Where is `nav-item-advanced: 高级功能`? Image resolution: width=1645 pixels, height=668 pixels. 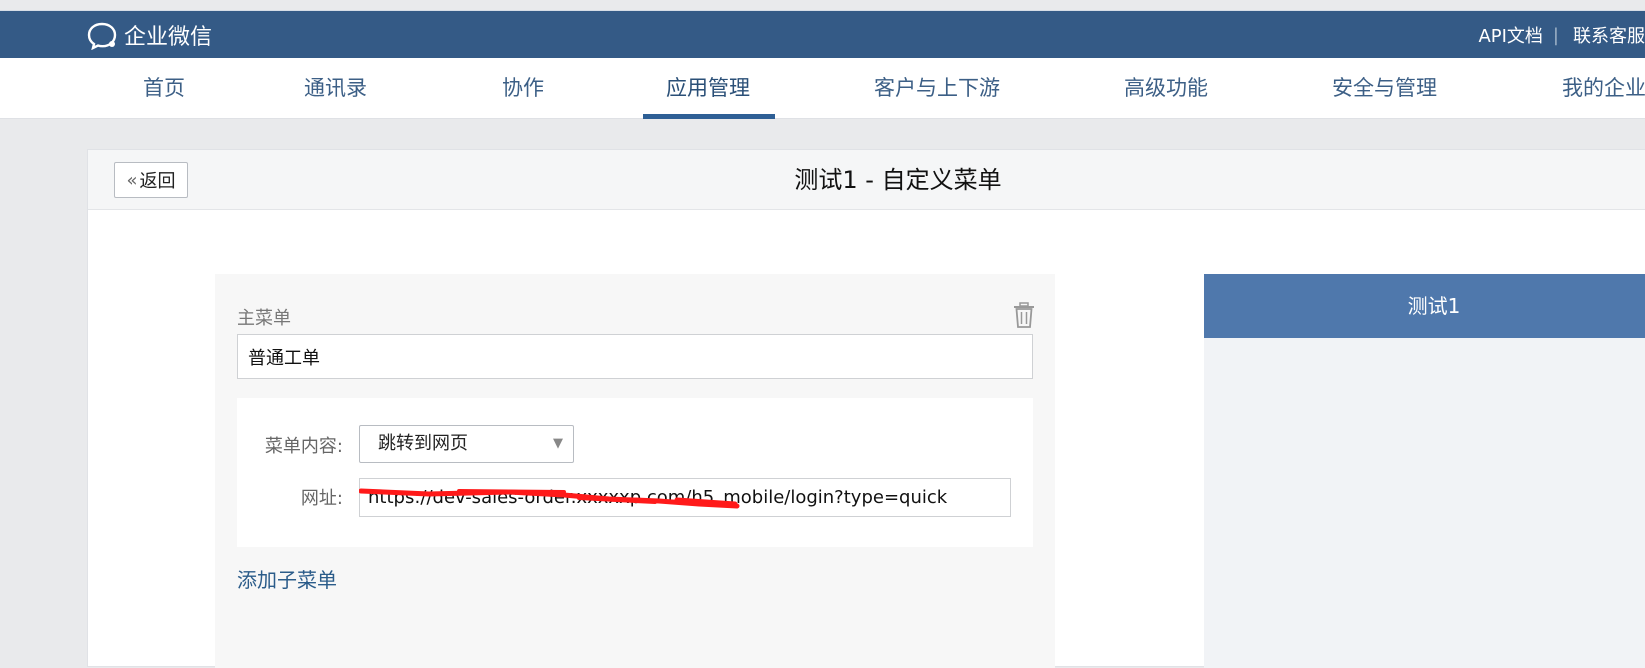 nav-item-advanced: 高级功能 is located at coordinates (1166, 88).